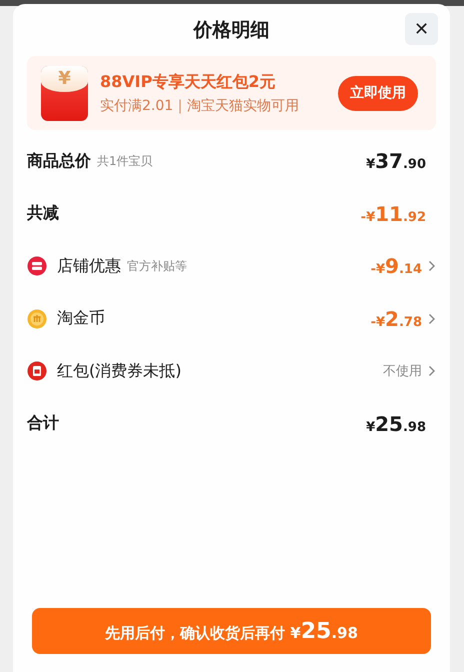 The image size is (464, 672). Describe the element at coordinates (421, 29) in the screenshot. I see `close-button: ✕` at that location.